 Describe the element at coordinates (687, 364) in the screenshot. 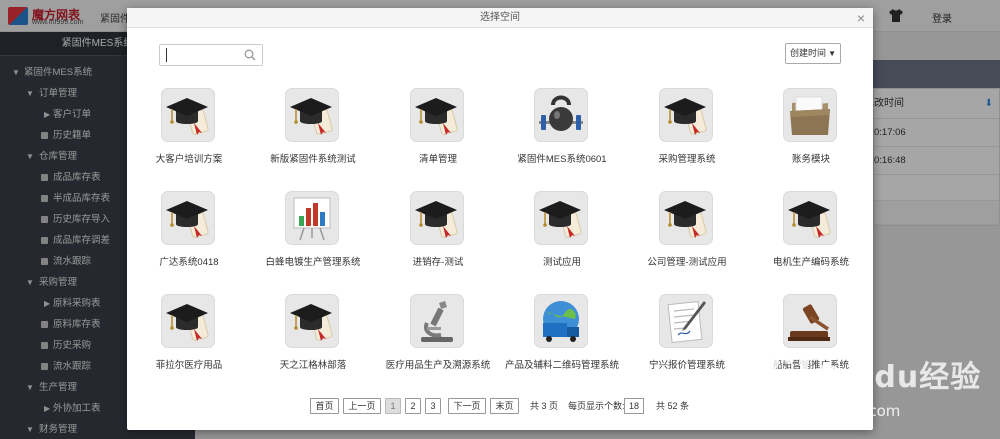

I see `space-label: 宁兴报价管理系统` at that location.